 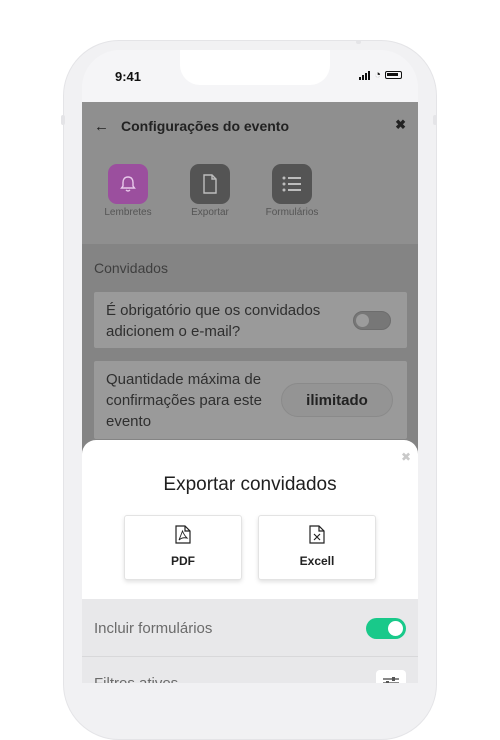 I want to click on tab-formularios: Formulários, so click(x=292, y=191).